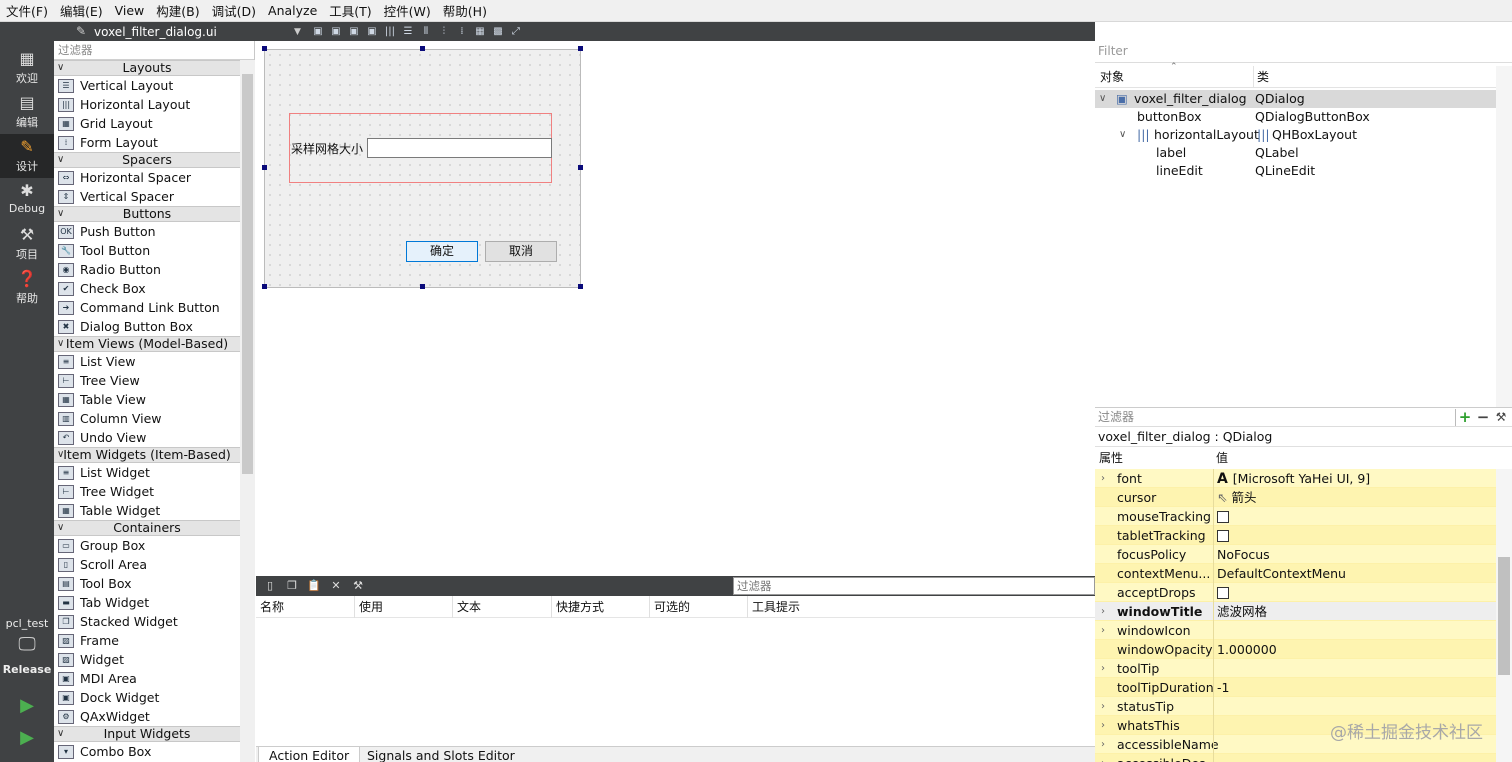 Image resolution: width=1512 pixels, height=762 pixels. Describe the element at coordinates (234, 10) in the screenshot. I see `menu-debug: 调试(D)` at that location.